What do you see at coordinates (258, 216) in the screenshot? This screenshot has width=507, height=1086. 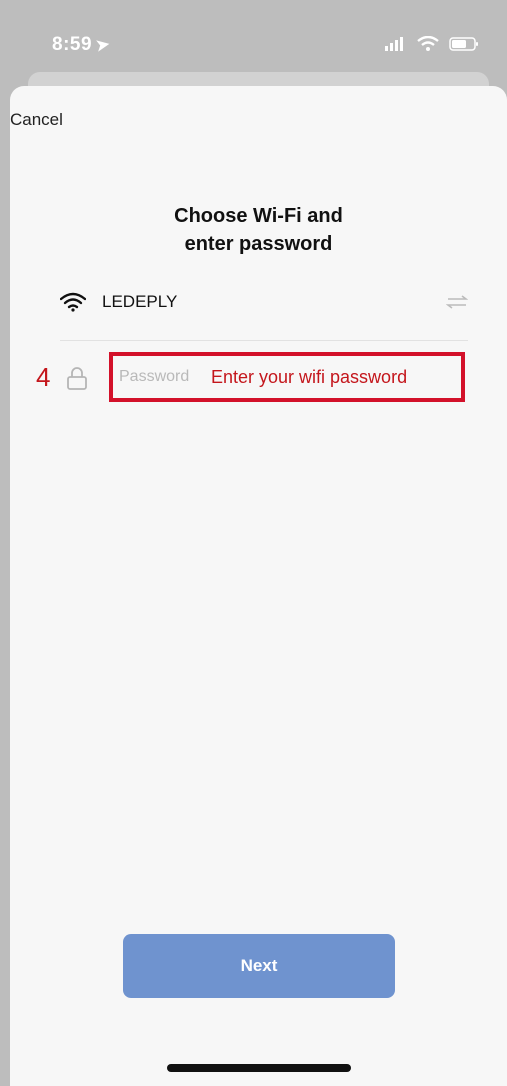 I see `title-line-1: Choose Wi-Fi and` at bounding box center [258, 216].